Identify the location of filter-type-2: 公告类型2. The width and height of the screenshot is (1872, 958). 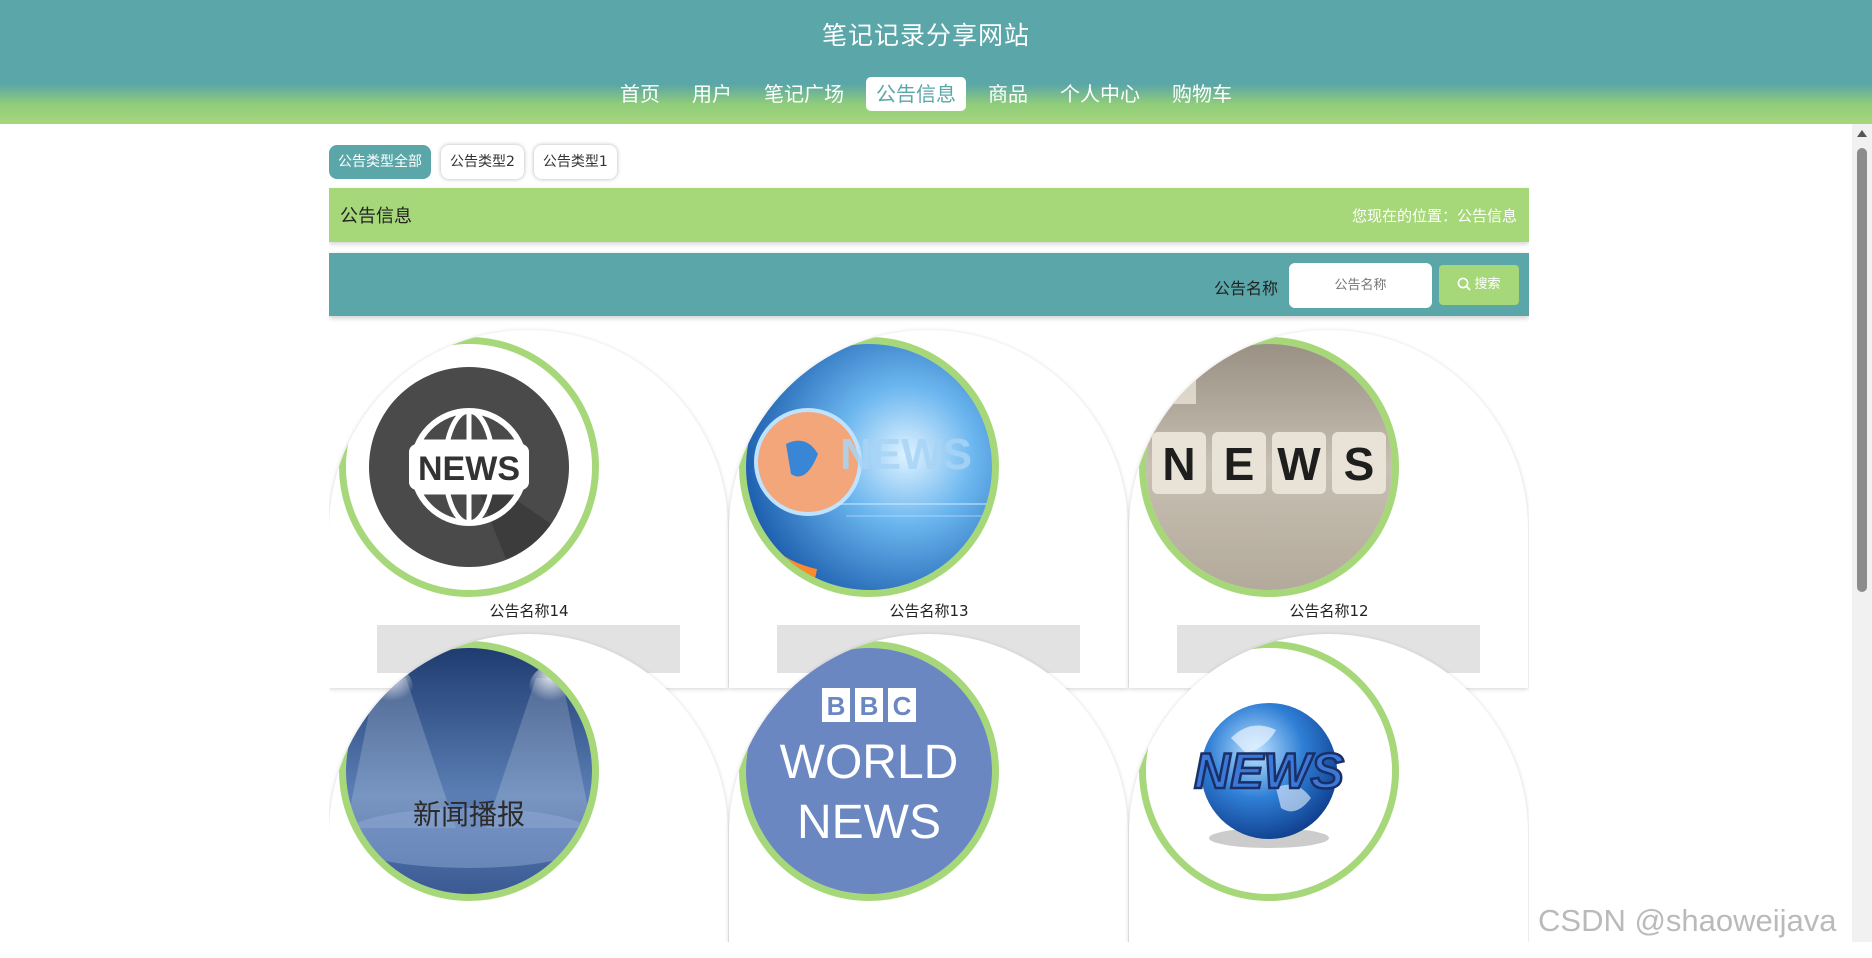
(482, 162).